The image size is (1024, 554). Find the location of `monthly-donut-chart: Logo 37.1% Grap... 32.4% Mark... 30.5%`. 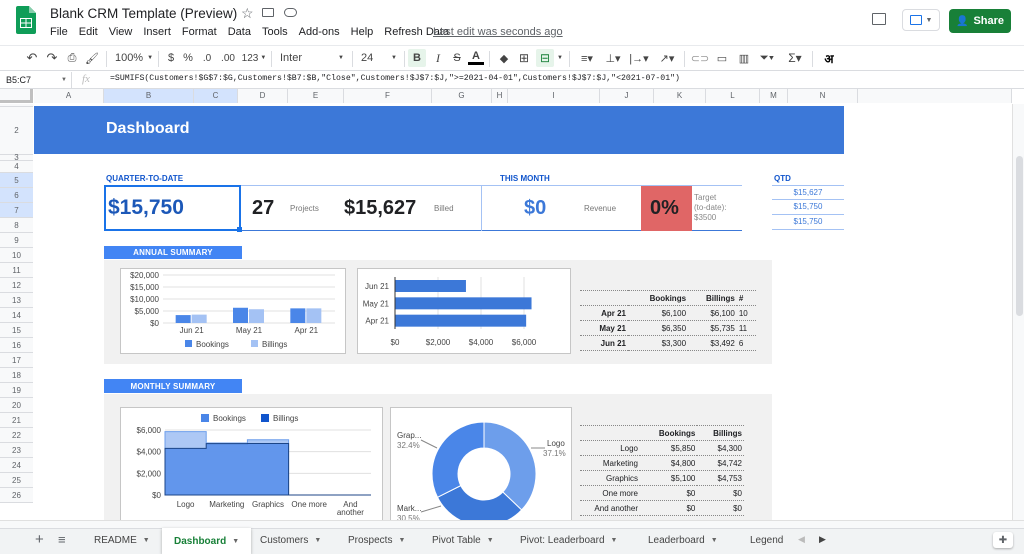

monthly-donut-chart: Logo 37.1% Grap... 32.4% Mark... 30.5% is located at coordinates (481, 463).